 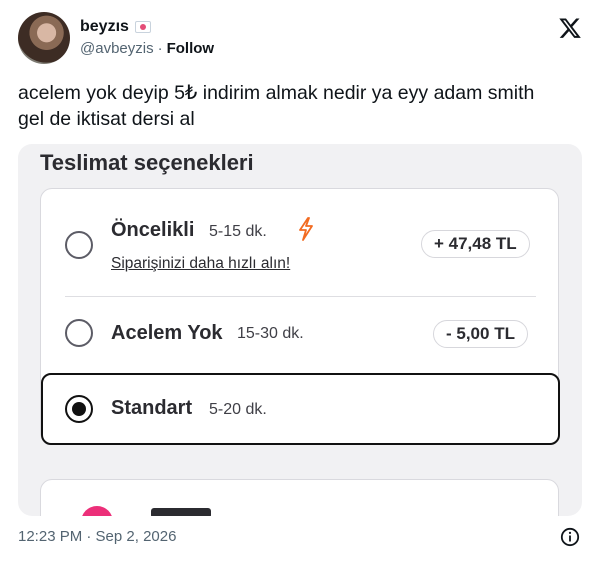 I want to click on option-name-oncelikli: Öncelikli, so click(x=153, y=230).